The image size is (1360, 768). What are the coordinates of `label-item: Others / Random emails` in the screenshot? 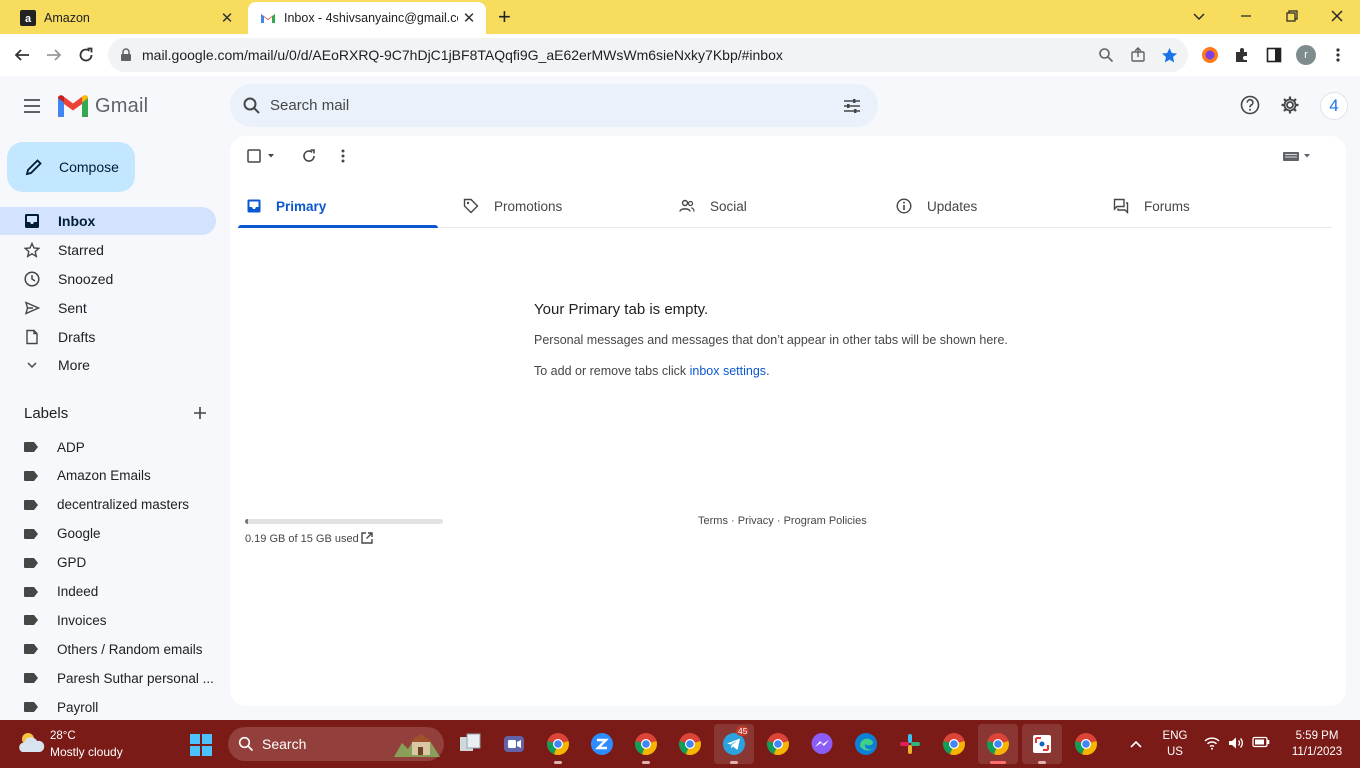 It's located at (119, 649).